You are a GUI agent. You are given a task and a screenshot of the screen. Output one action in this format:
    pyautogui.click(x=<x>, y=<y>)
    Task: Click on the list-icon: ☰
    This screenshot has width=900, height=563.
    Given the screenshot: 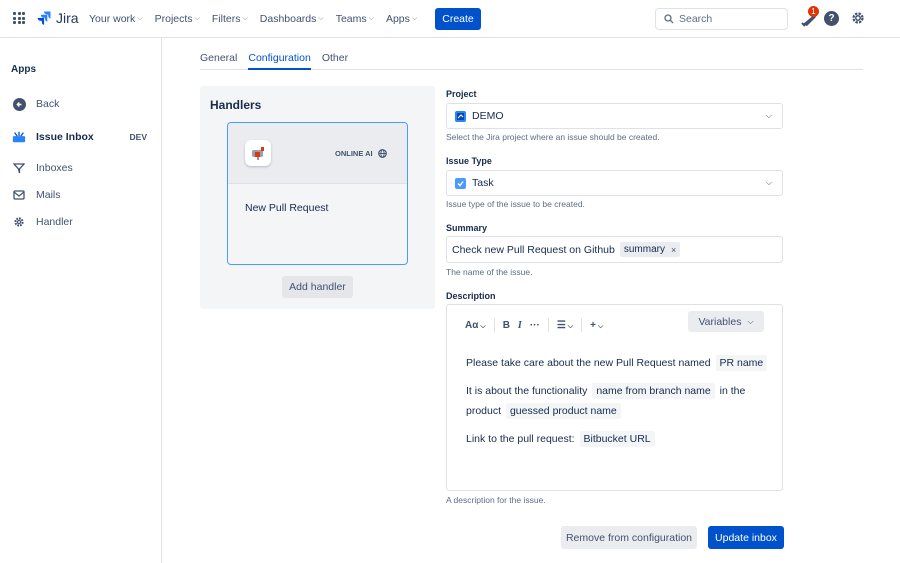 What is the action you would take?
    pyautogui.click(x=561, y=325)
    